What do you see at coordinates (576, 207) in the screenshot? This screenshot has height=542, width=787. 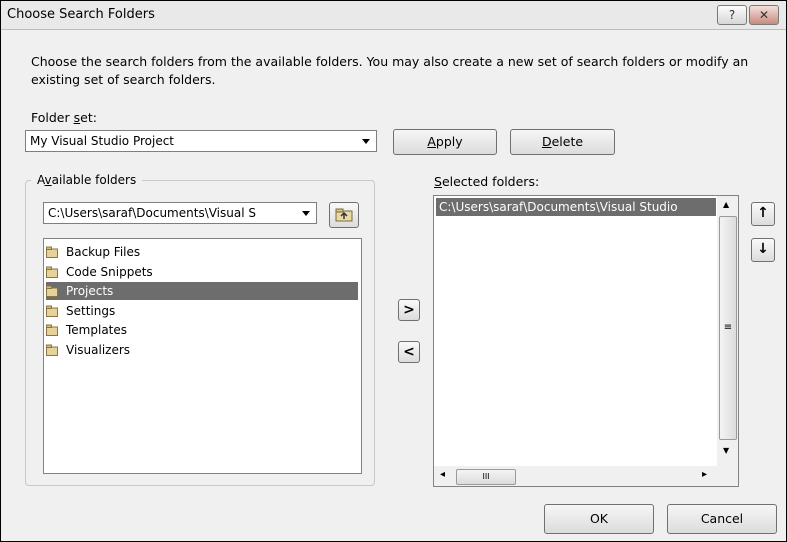 I see `selected-folder-item: C:\Users\saraf\Documents\Visual Studio` at bounding box center [576, 207].